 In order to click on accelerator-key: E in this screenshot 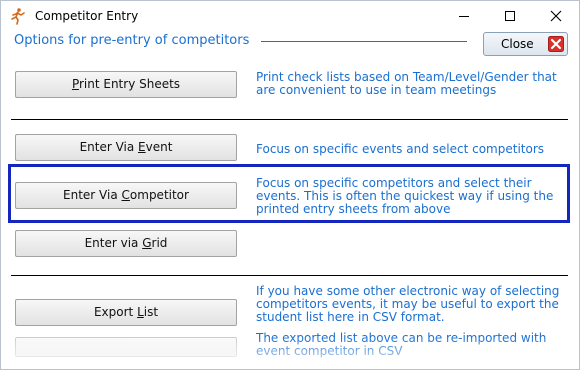, I will do `click(142, 147)`.